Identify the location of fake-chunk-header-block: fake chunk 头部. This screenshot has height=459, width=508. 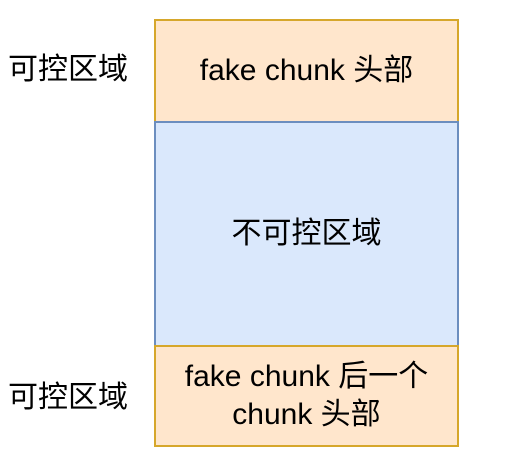
(306, 71).